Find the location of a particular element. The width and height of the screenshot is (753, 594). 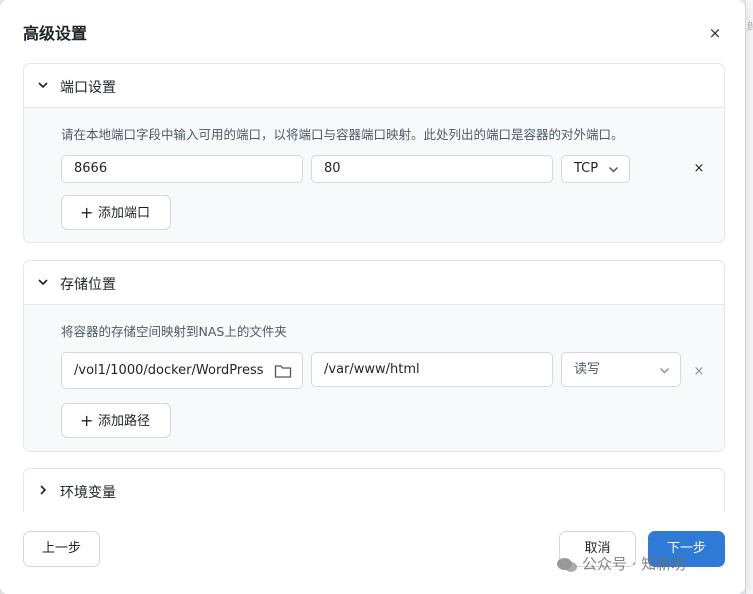

host-path-input: /vol1/1000/docker/WordPress is located at coordinates (182, 370).